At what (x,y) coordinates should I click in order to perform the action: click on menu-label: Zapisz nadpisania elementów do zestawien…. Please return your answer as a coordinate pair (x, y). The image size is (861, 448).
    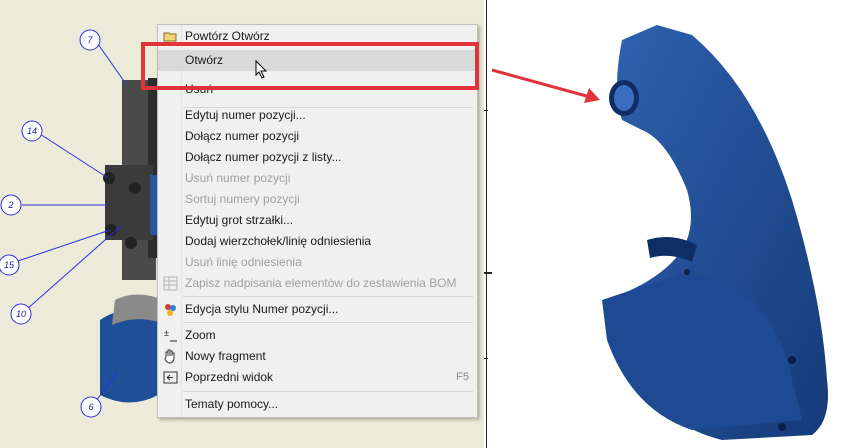
    Looking at the image, I should click on (321, 283).